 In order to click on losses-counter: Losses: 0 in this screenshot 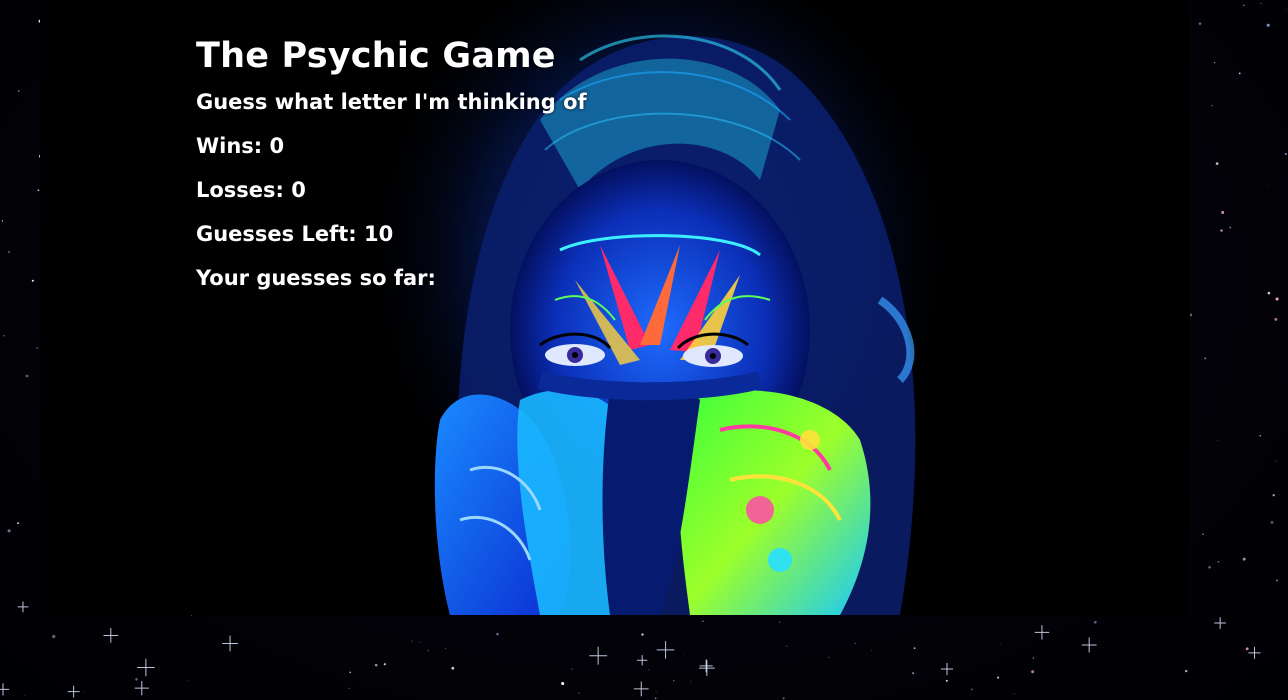, I will do `click(391, 192)`.